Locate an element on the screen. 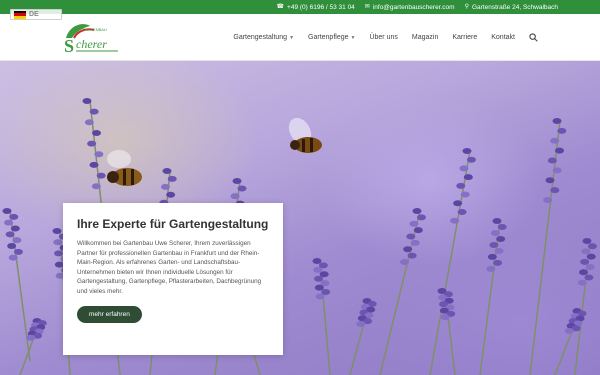  svg-text: cherer is located at coordinates (91, 44).